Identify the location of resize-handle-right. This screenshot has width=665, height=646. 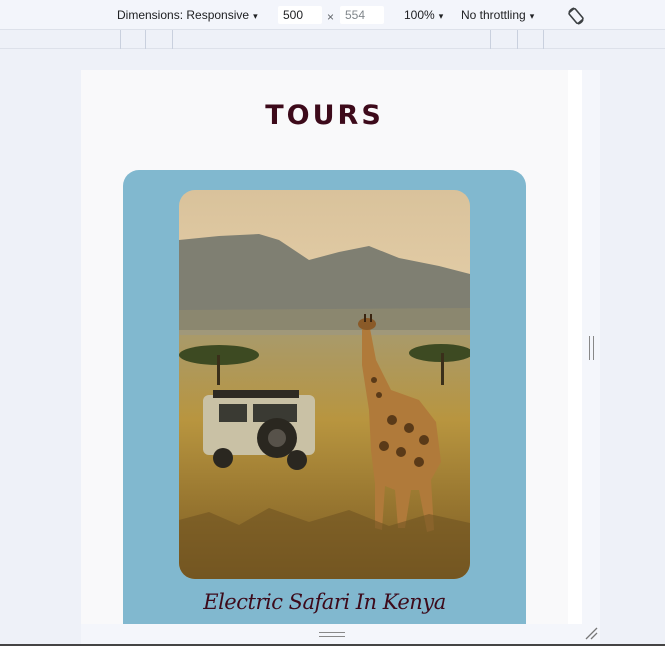
(591, 348).